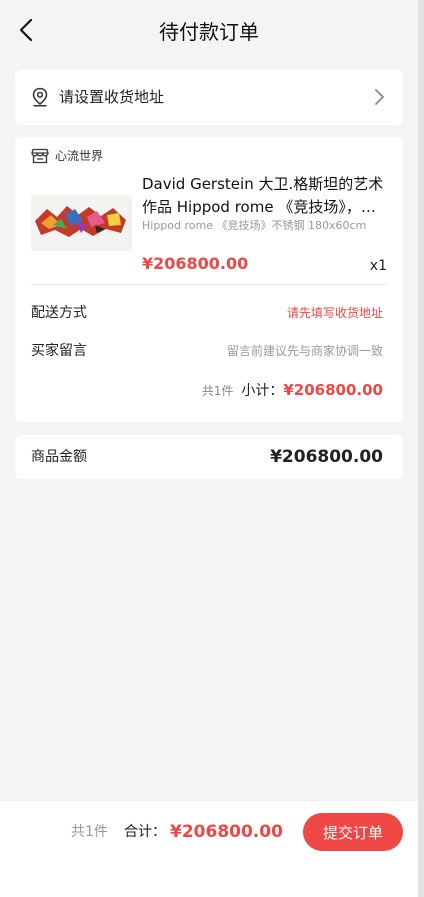  What do you see at coordinates (217, 391) in the screenshot?
I see `subtotal-count: 共1件` at bounding box center [217, 391].